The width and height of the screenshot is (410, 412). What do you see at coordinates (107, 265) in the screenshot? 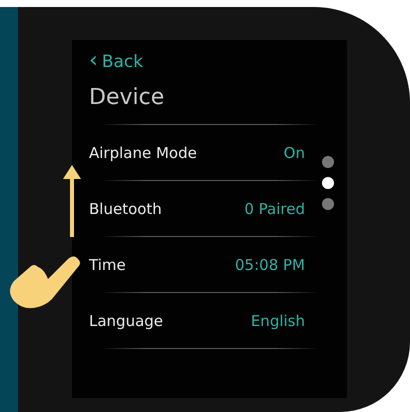
I see `setting-label: Time` at bounding box center [107, 265].